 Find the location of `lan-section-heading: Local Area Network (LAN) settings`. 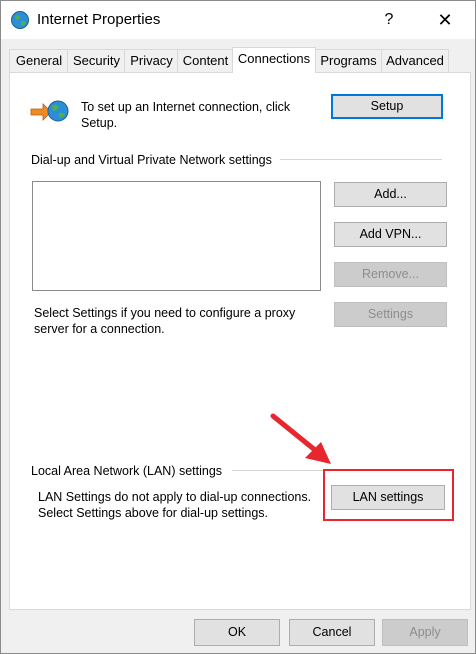

lan-section-heading: Local Area Network (LAN) settings is located at coordinates (127, 471).